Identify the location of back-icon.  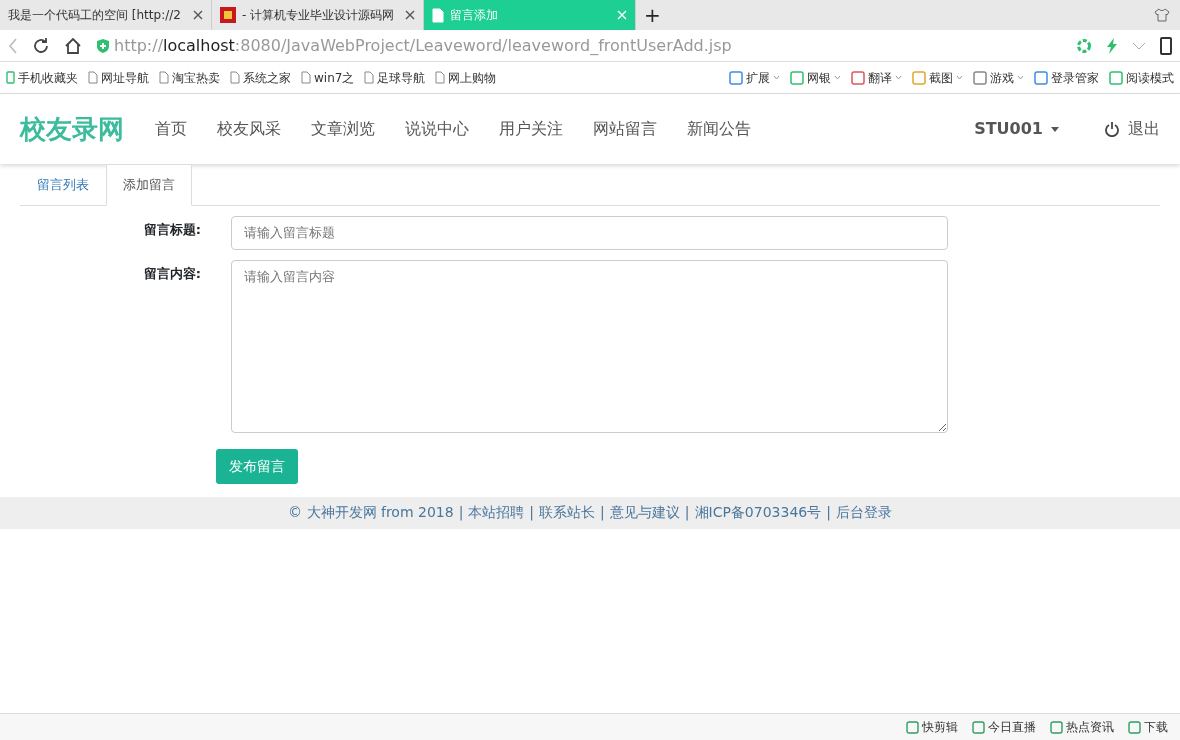
(13, 45).